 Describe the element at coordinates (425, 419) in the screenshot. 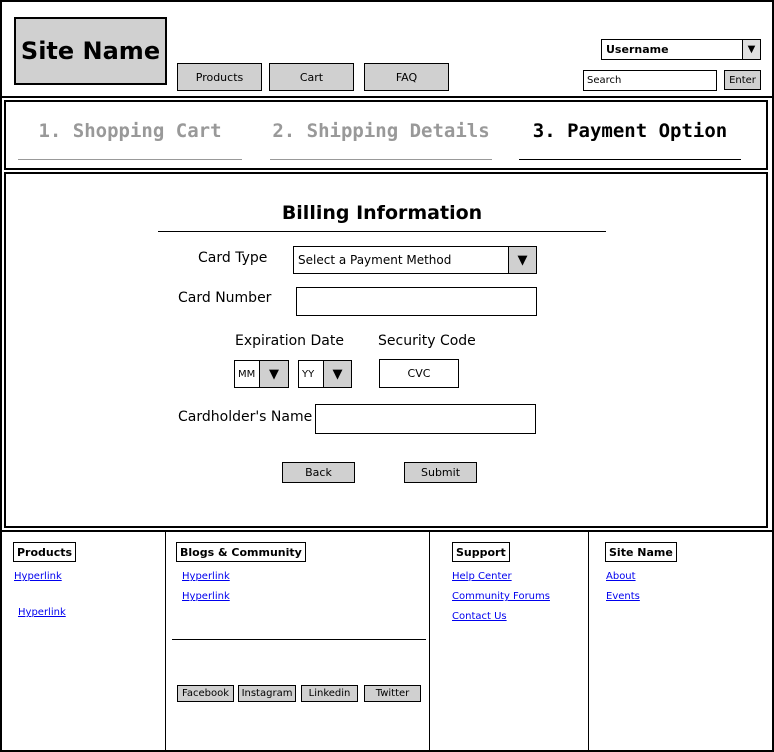

I see `cardholder-name-input` at that location.